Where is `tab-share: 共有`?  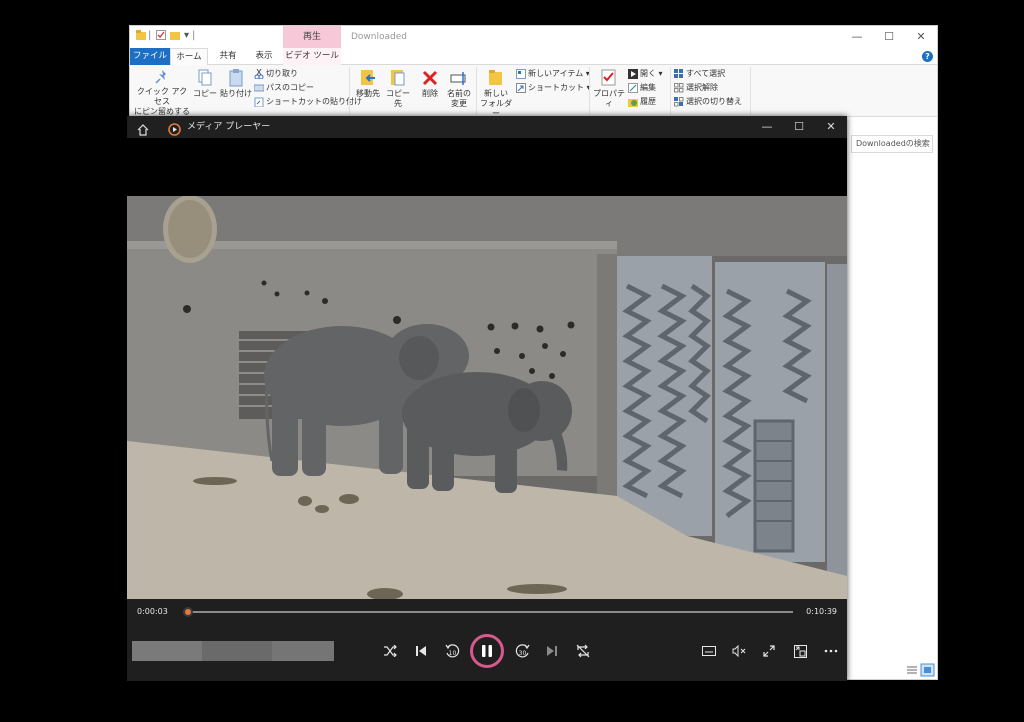 tab-share: 共有 is located at coordinates (228, 56).